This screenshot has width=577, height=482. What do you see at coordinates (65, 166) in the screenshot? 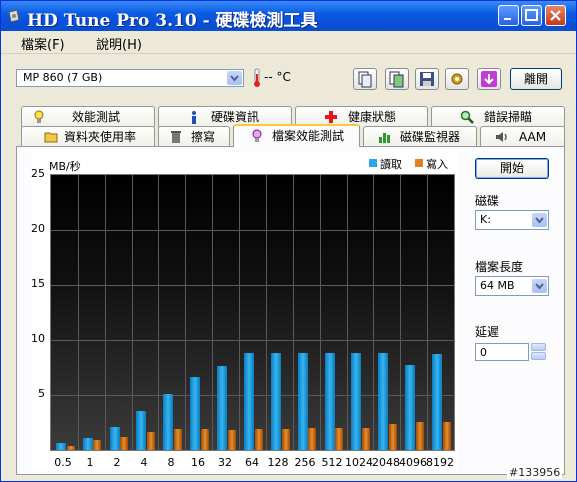
I see `y-axis-label: MB/秒` at bounding box center [65, 166].